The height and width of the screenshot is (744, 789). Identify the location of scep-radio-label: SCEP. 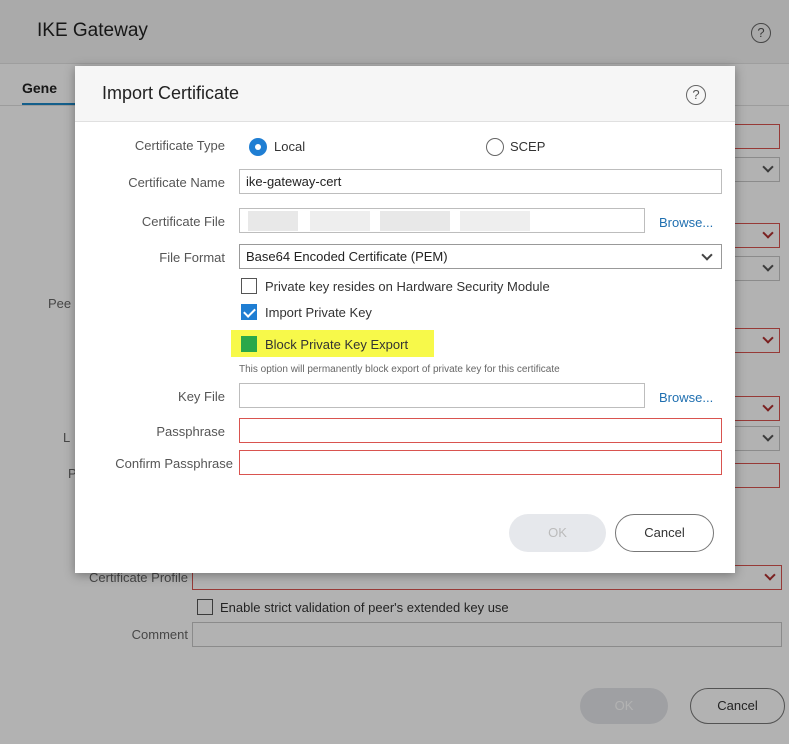
(528, 146).